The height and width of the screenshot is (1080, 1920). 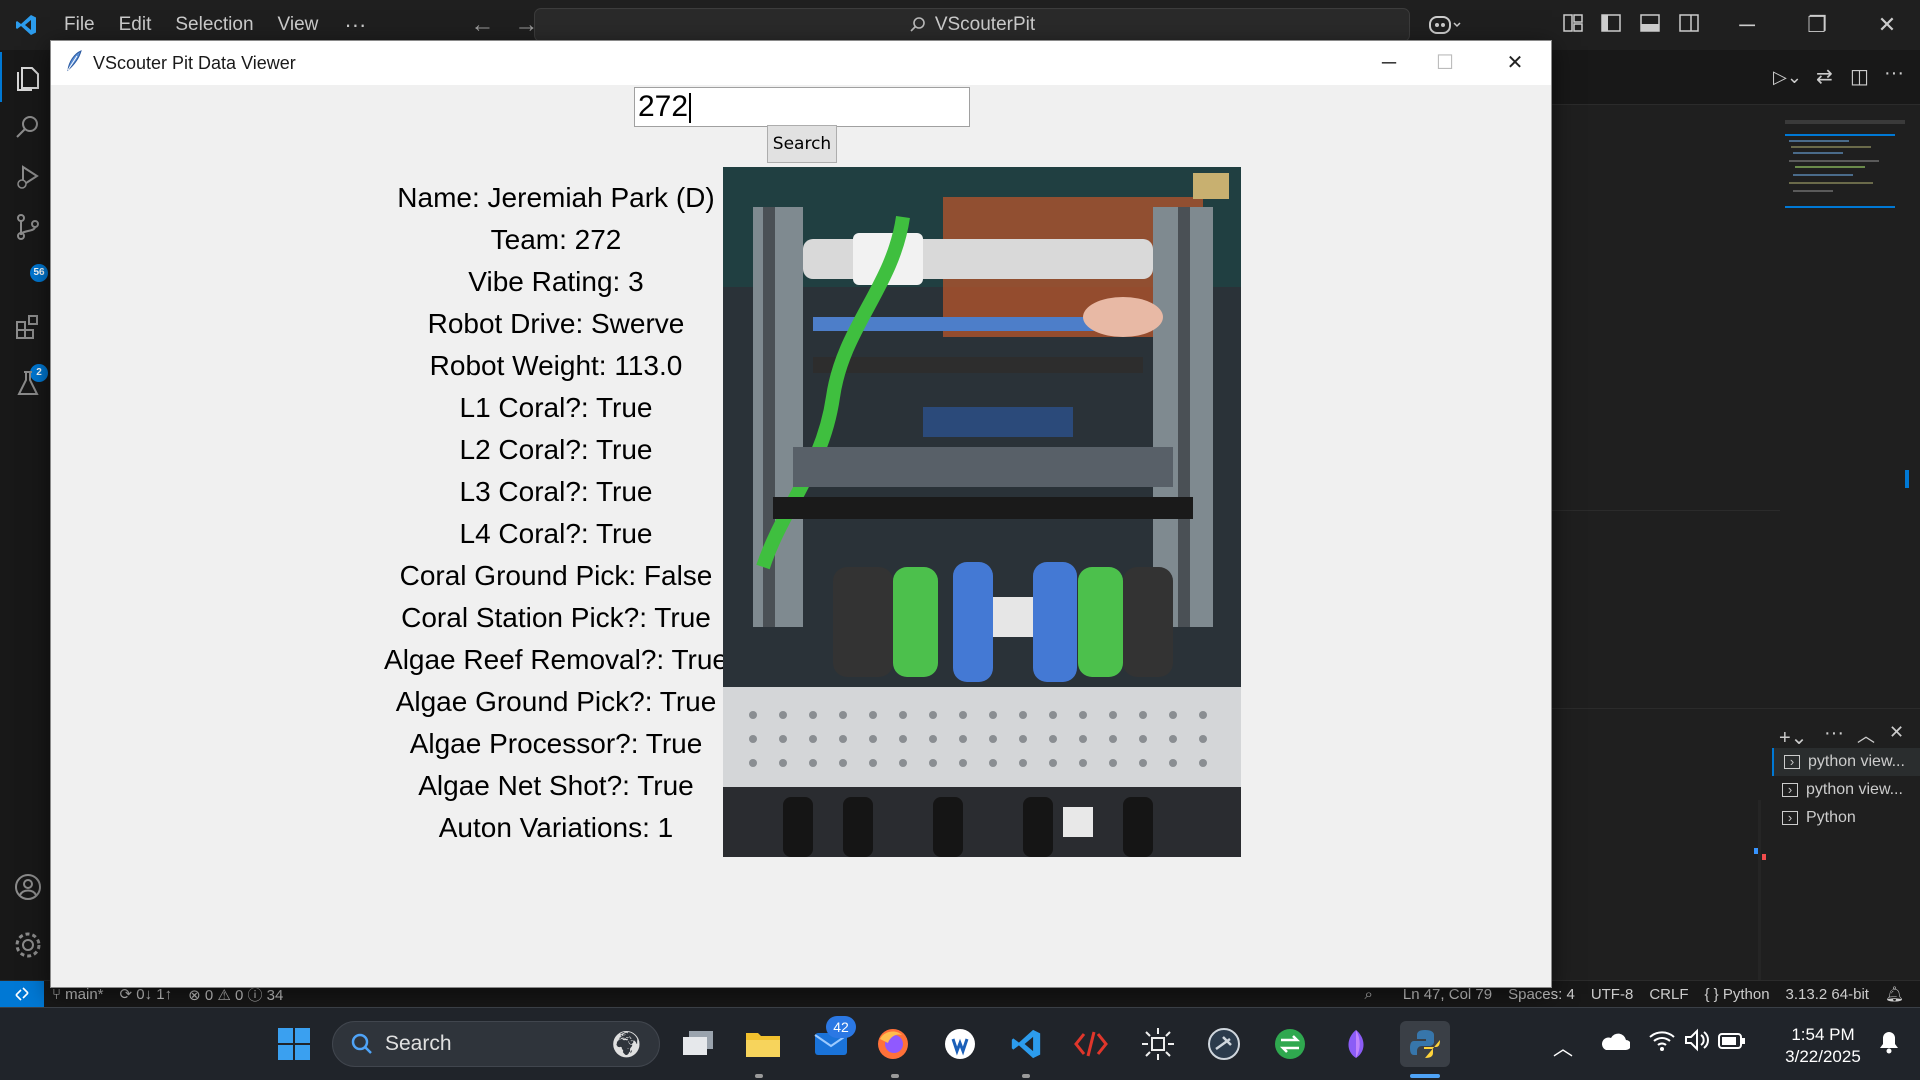 I want to click on code-tool-icon, so click(x=1091, y=1044).